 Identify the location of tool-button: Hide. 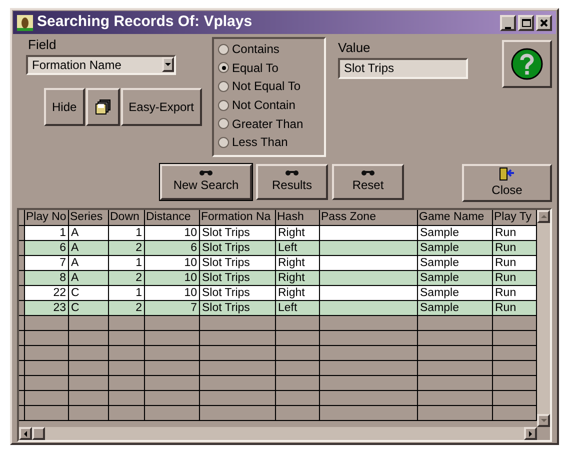
(64, 107).